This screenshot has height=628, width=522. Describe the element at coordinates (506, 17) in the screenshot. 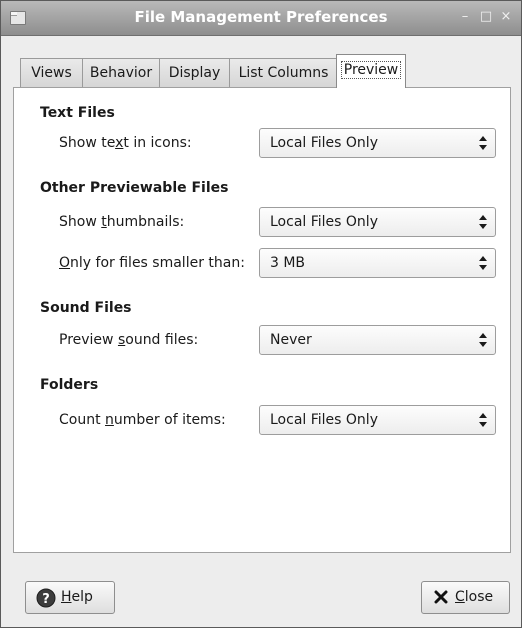

I see `close-window-icon: ×` at that location.